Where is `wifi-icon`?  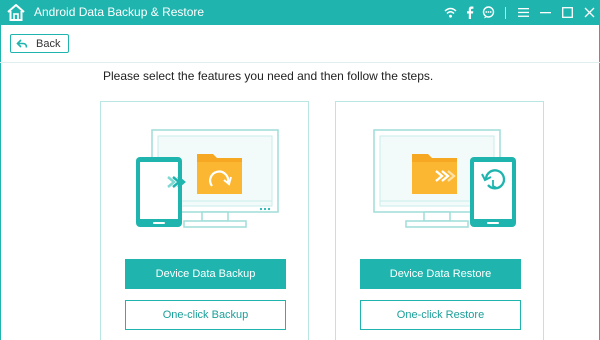
wifi-icon is located at coordinates (450, 13).